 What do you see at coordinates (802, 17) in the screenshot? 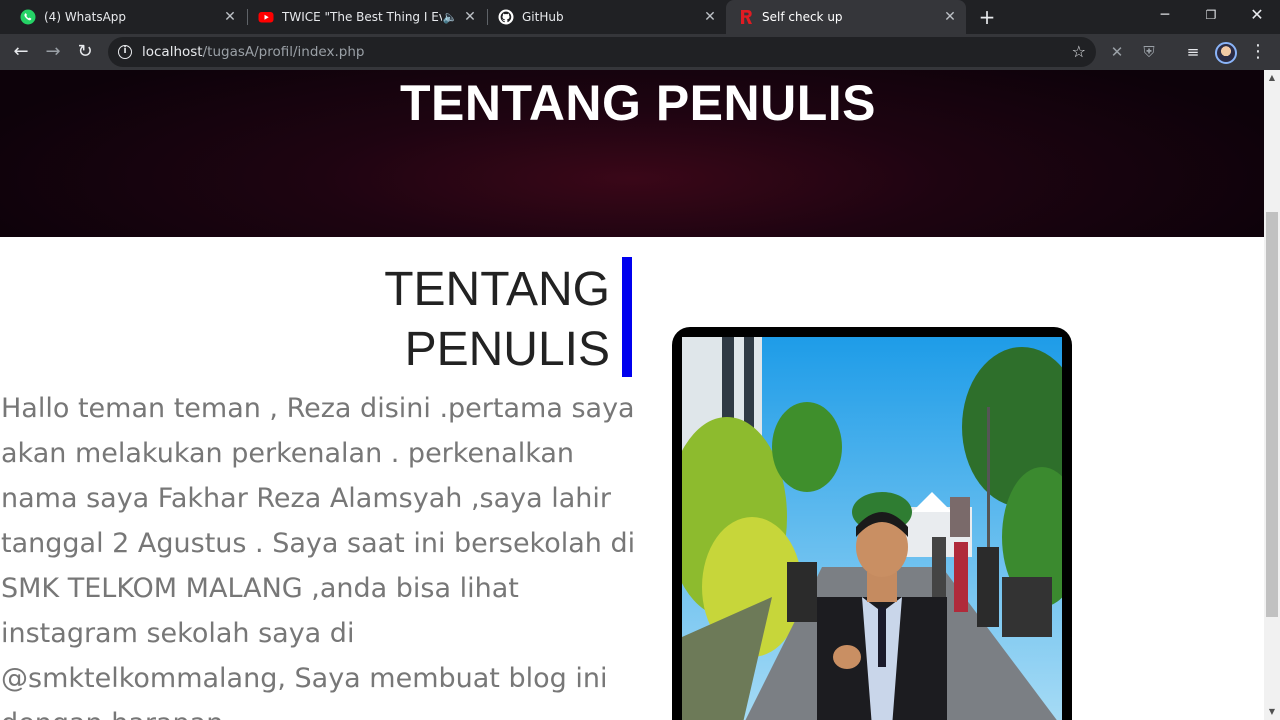
I see `tab-title: Self check up` at bounding box center [802, 17].